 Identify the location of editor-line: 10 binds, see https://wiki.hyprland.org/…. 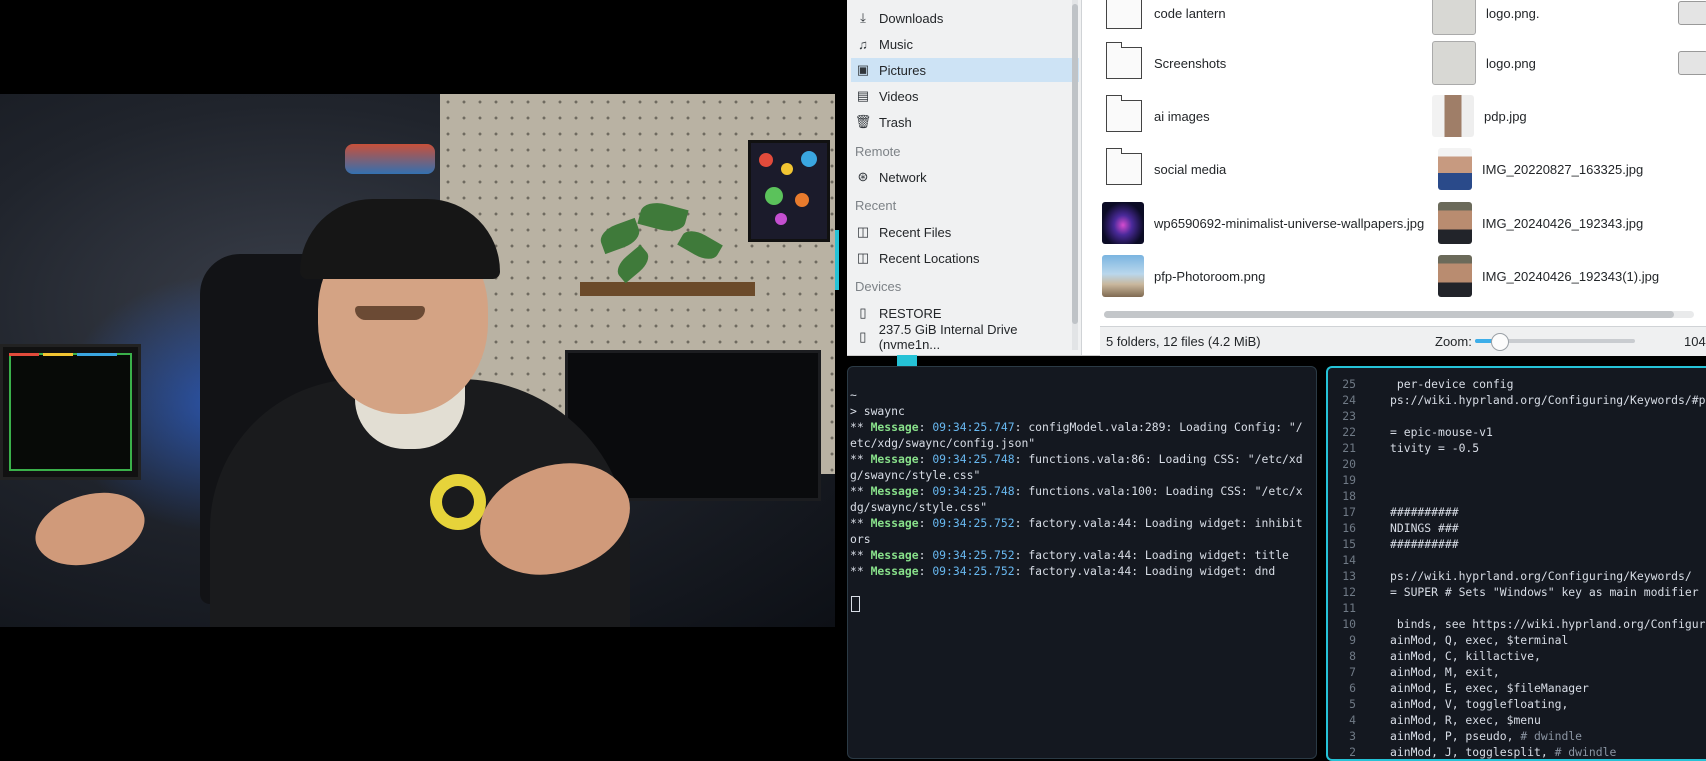
(1518, 624).